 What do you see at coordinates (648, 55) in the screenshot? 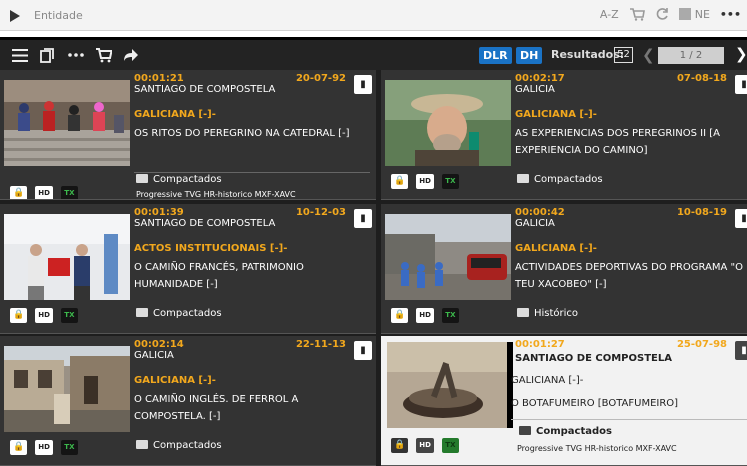
I see `chevron-left-icon: ❮` at bounding box center [648, 55].